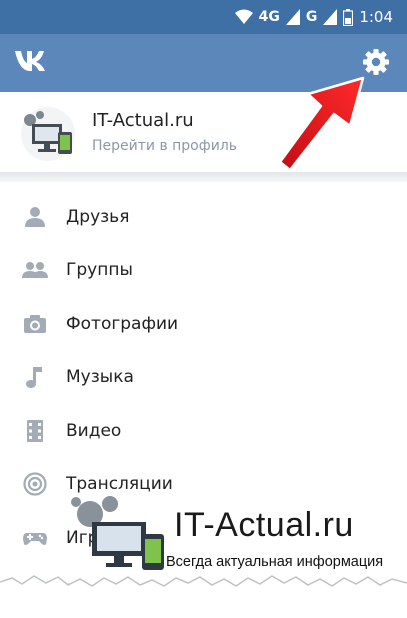  I want to click on menu-item-video: Видео, so click(203, 431).